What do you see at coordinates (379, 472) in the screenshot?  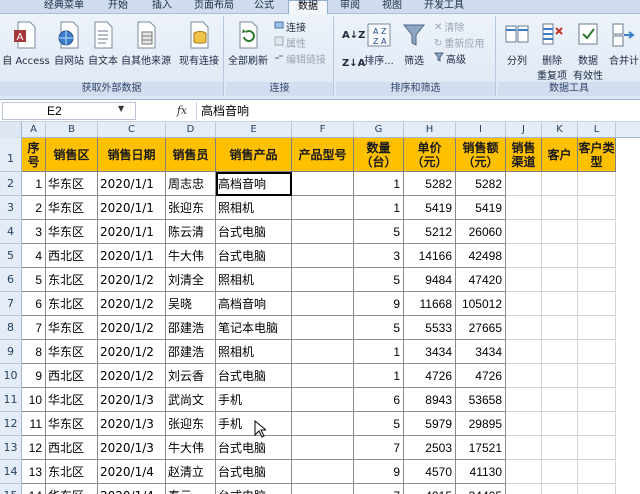 I see `data-cell-col-g: 9` at bounding box center [379, 472].